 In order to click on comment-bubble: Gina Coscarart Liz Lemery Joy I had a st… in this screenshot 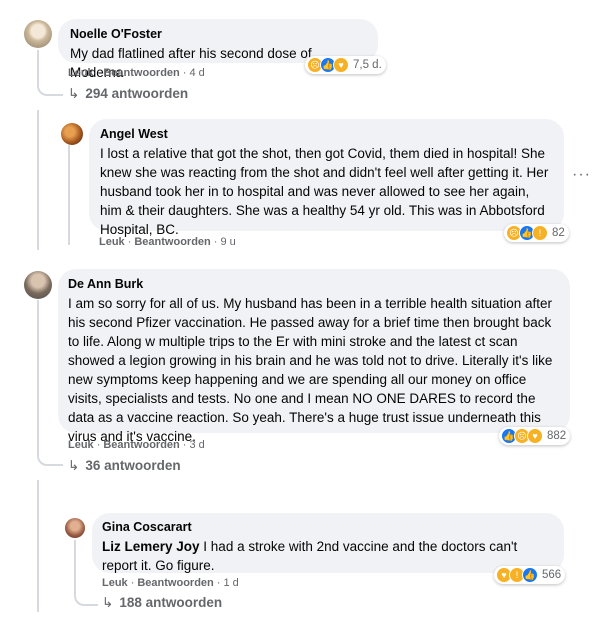, I will do `click(328, 543)`.